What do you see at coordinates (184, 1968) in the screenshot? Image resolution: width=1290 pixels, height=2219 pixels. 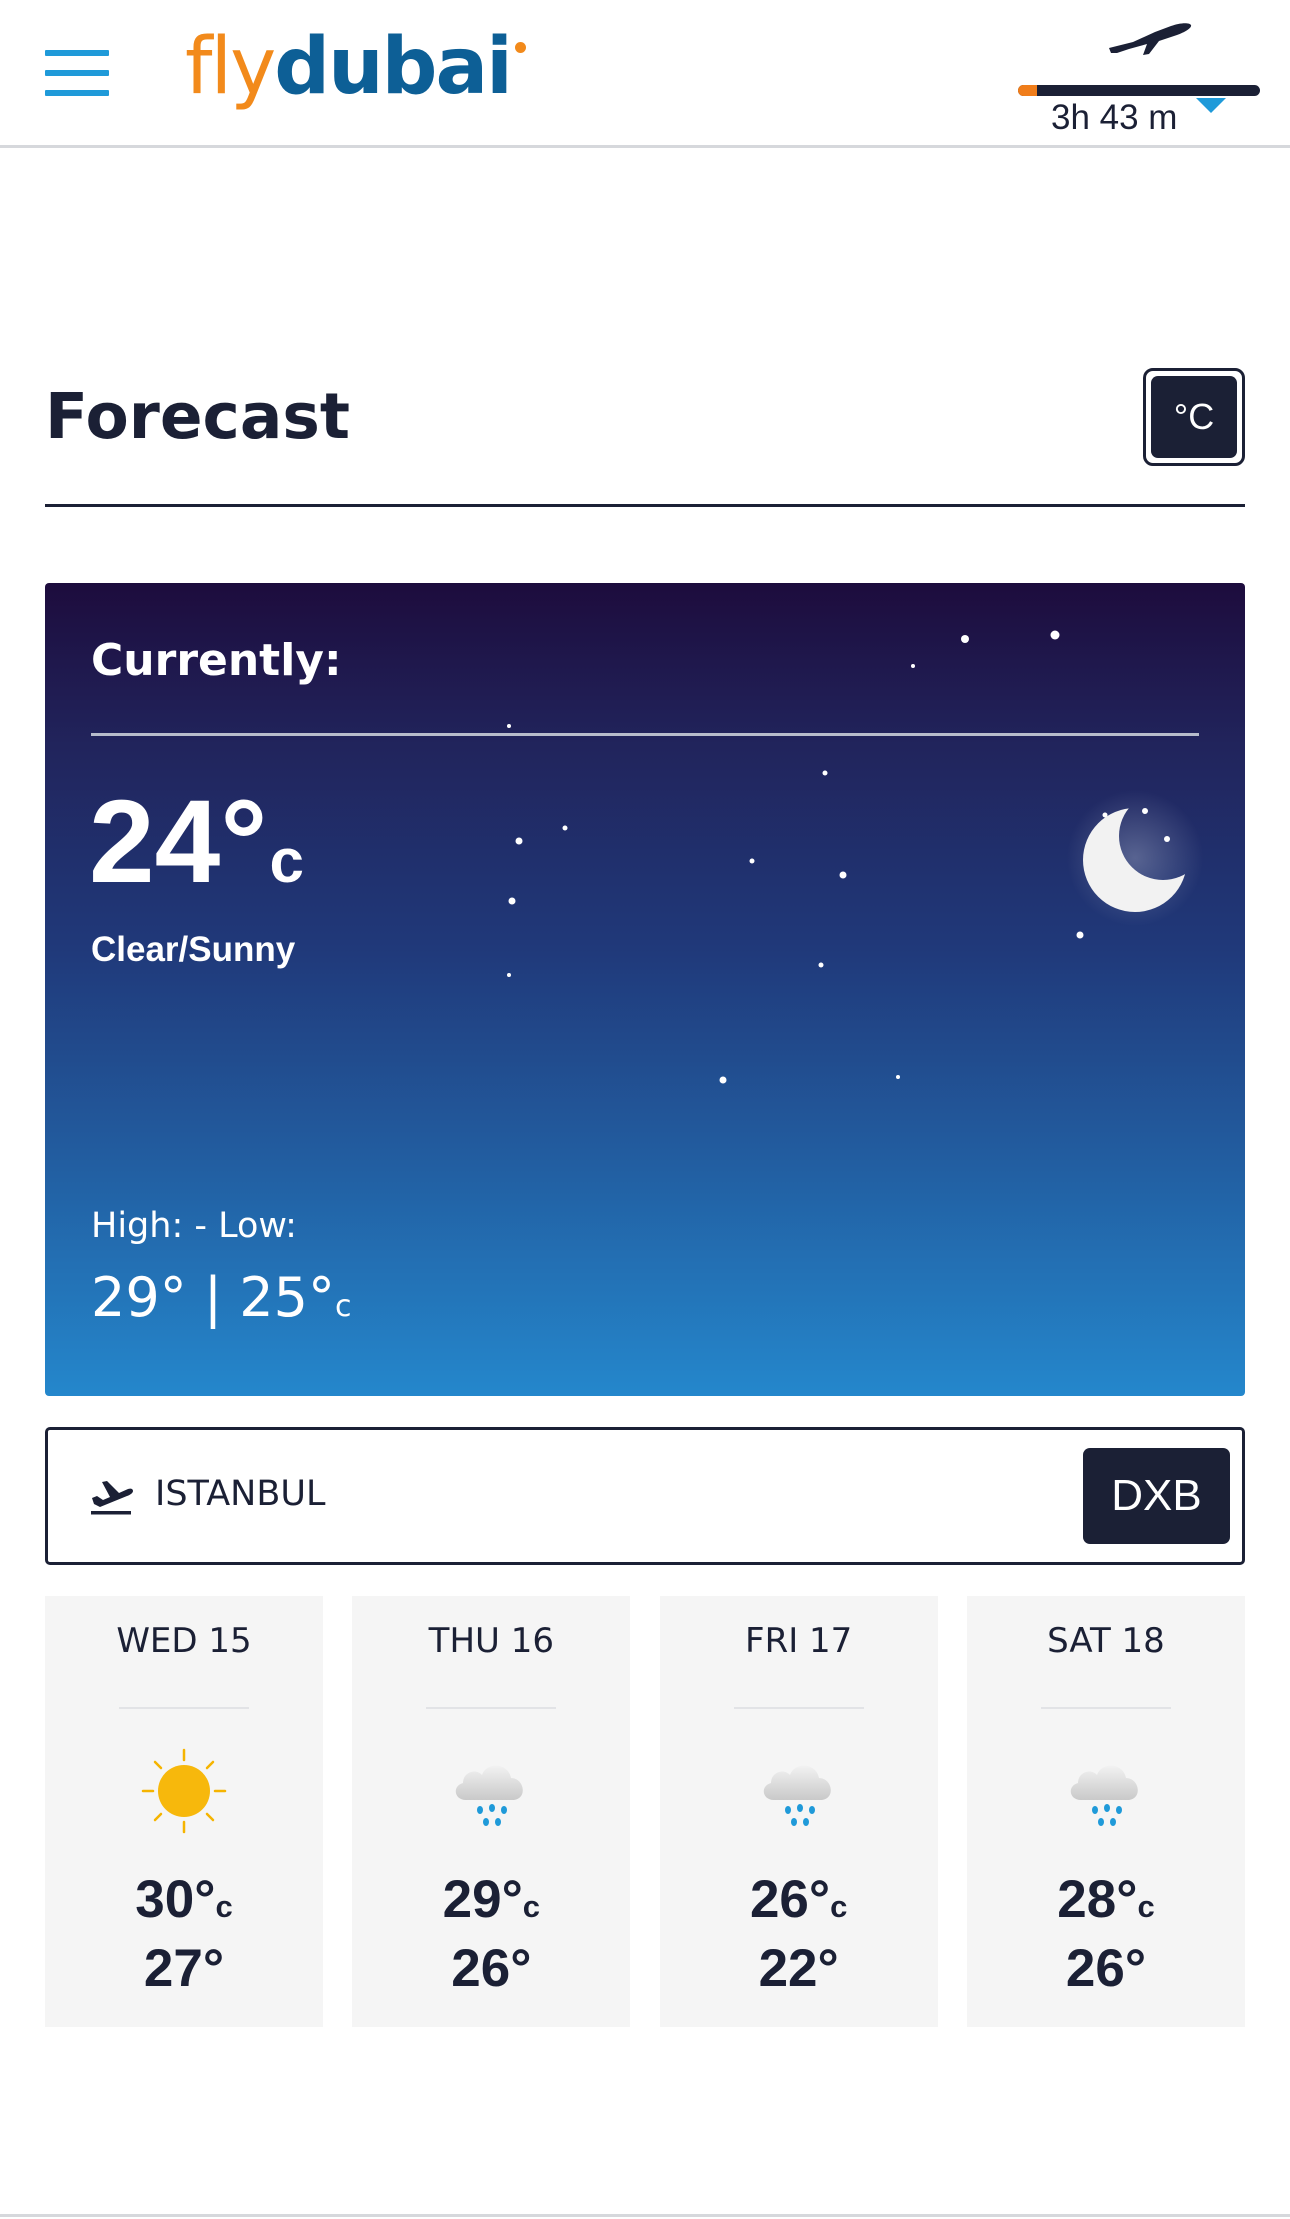 I see `day-low-temperature: 27°` at bounding box center [184, 1968].